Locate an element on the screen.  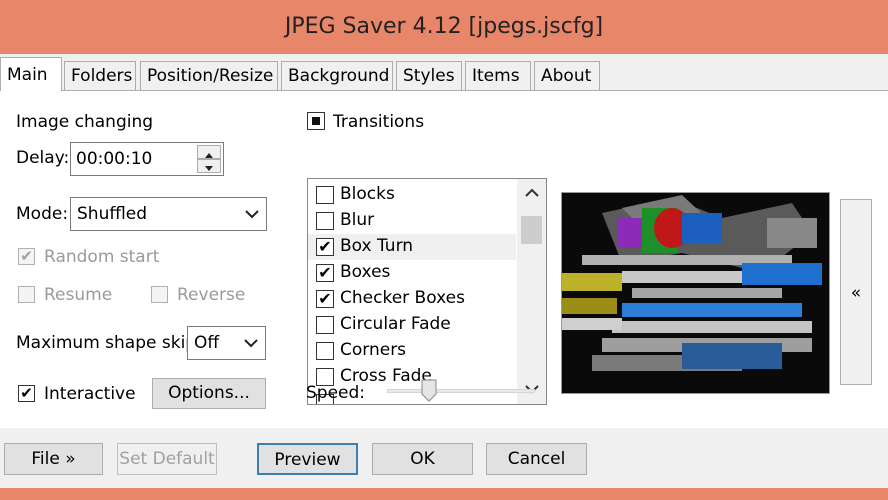
resume-checkbox is located at coordinates (26, 294).